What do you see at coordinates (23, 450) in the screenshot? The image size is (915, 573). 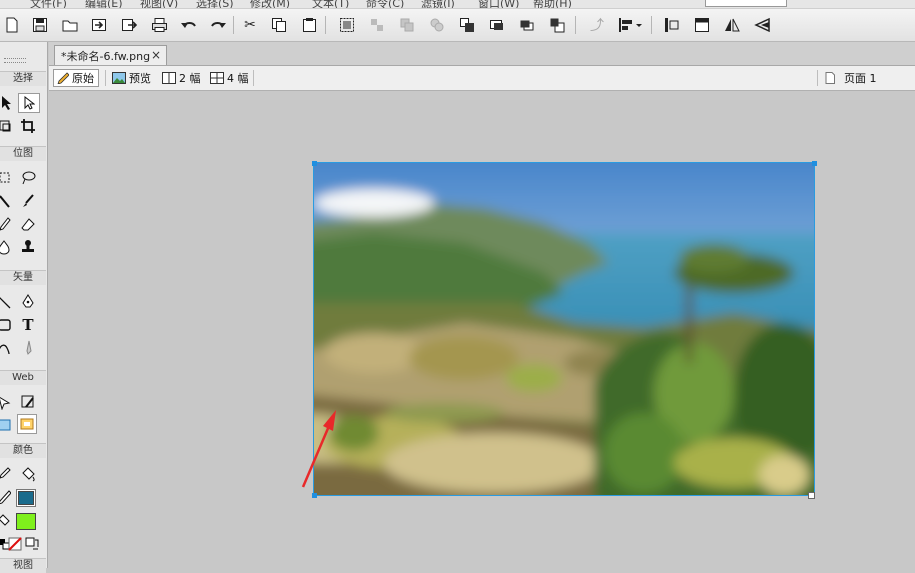 I see `section-colors-label: 颜色` at bounding box center [23, 450].